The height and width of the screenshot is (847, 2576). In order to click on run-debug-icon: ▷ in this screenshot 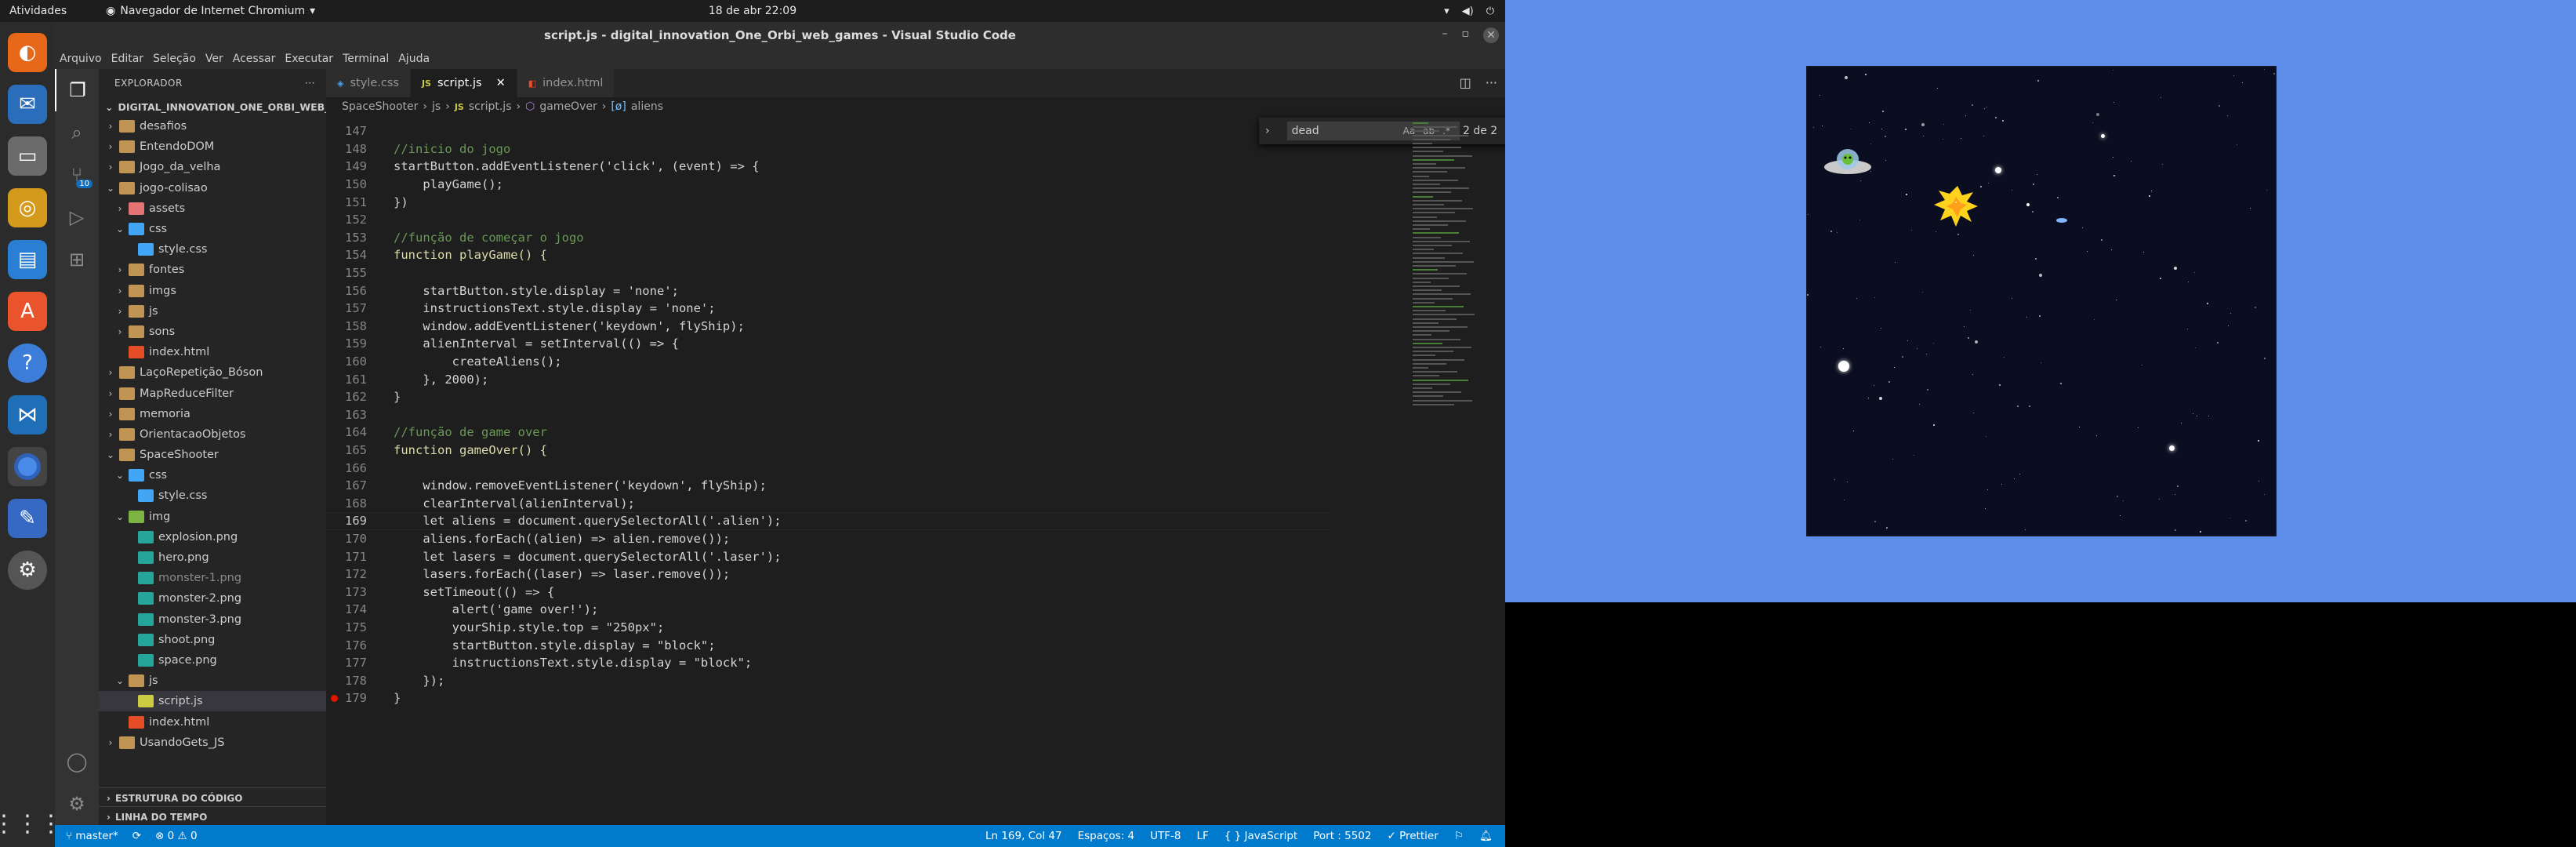, I will do `click(77, 217)`.